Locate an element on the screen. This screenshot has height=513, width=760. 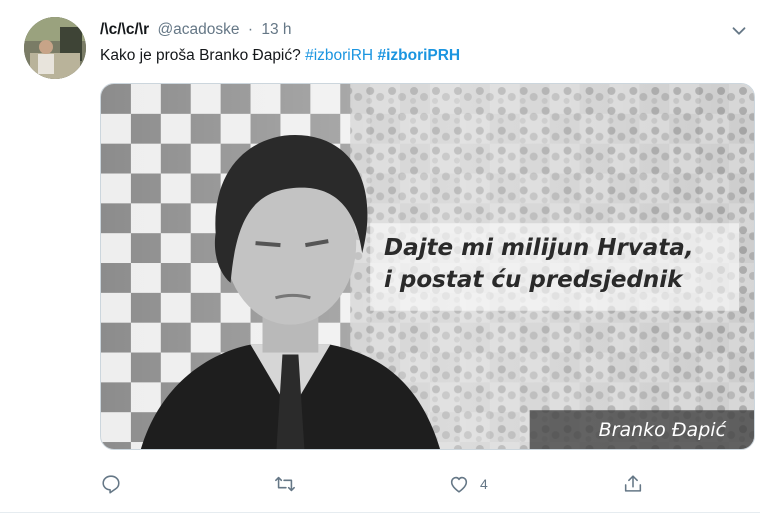
tweet-header: /\c/\c/\r @acadoske · 13 h is located at coordinates (410, 30).